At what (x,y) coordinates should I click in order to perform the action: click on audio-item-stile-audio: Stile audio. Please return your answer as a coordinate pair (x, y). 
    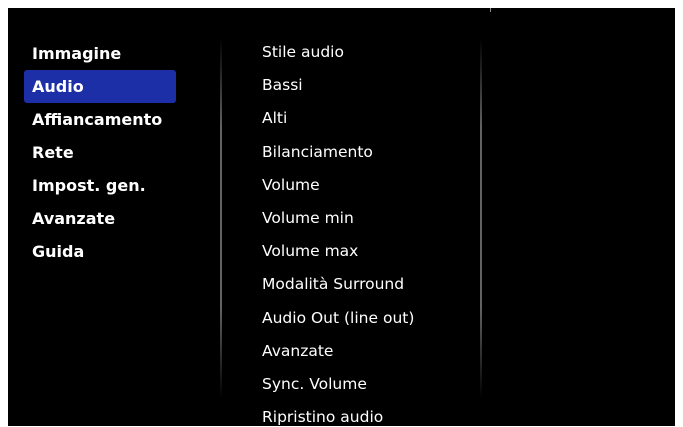
    Looking at the image, I should click on (367, 52).